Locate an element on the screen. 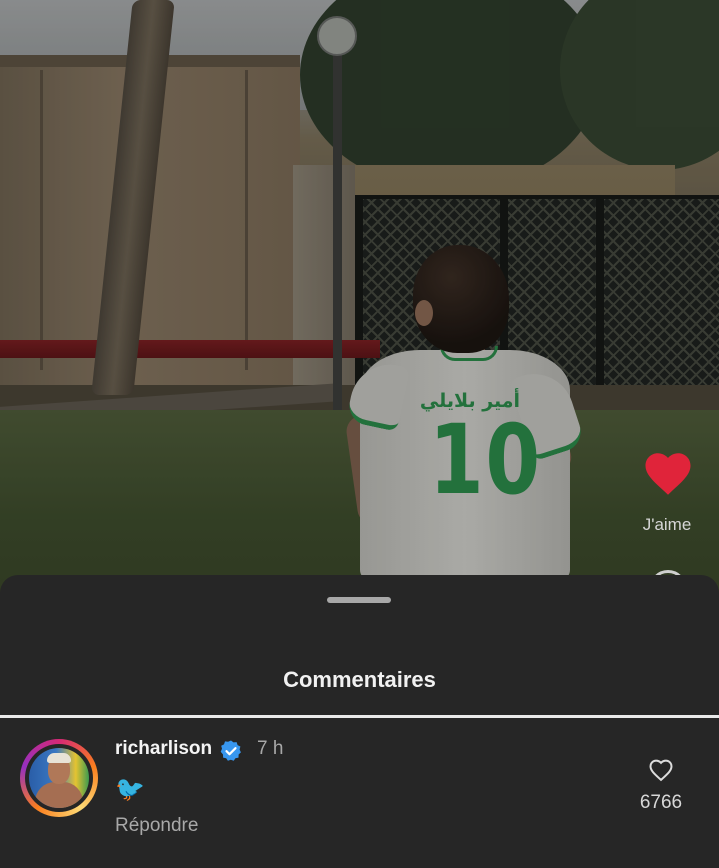  drag-handle is located at coordinates (359, 600).